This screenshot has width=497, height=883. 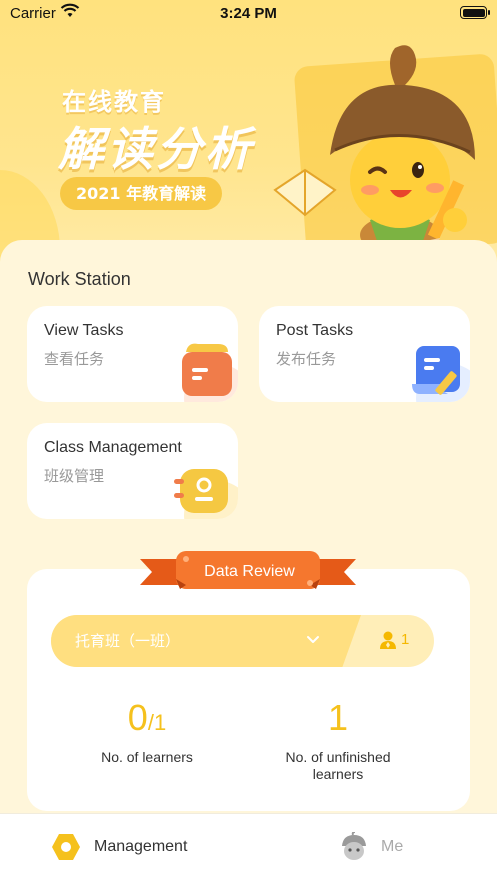 I want to click on status-bar: Carrier 3:24 PM, so click(x=248, y=14).